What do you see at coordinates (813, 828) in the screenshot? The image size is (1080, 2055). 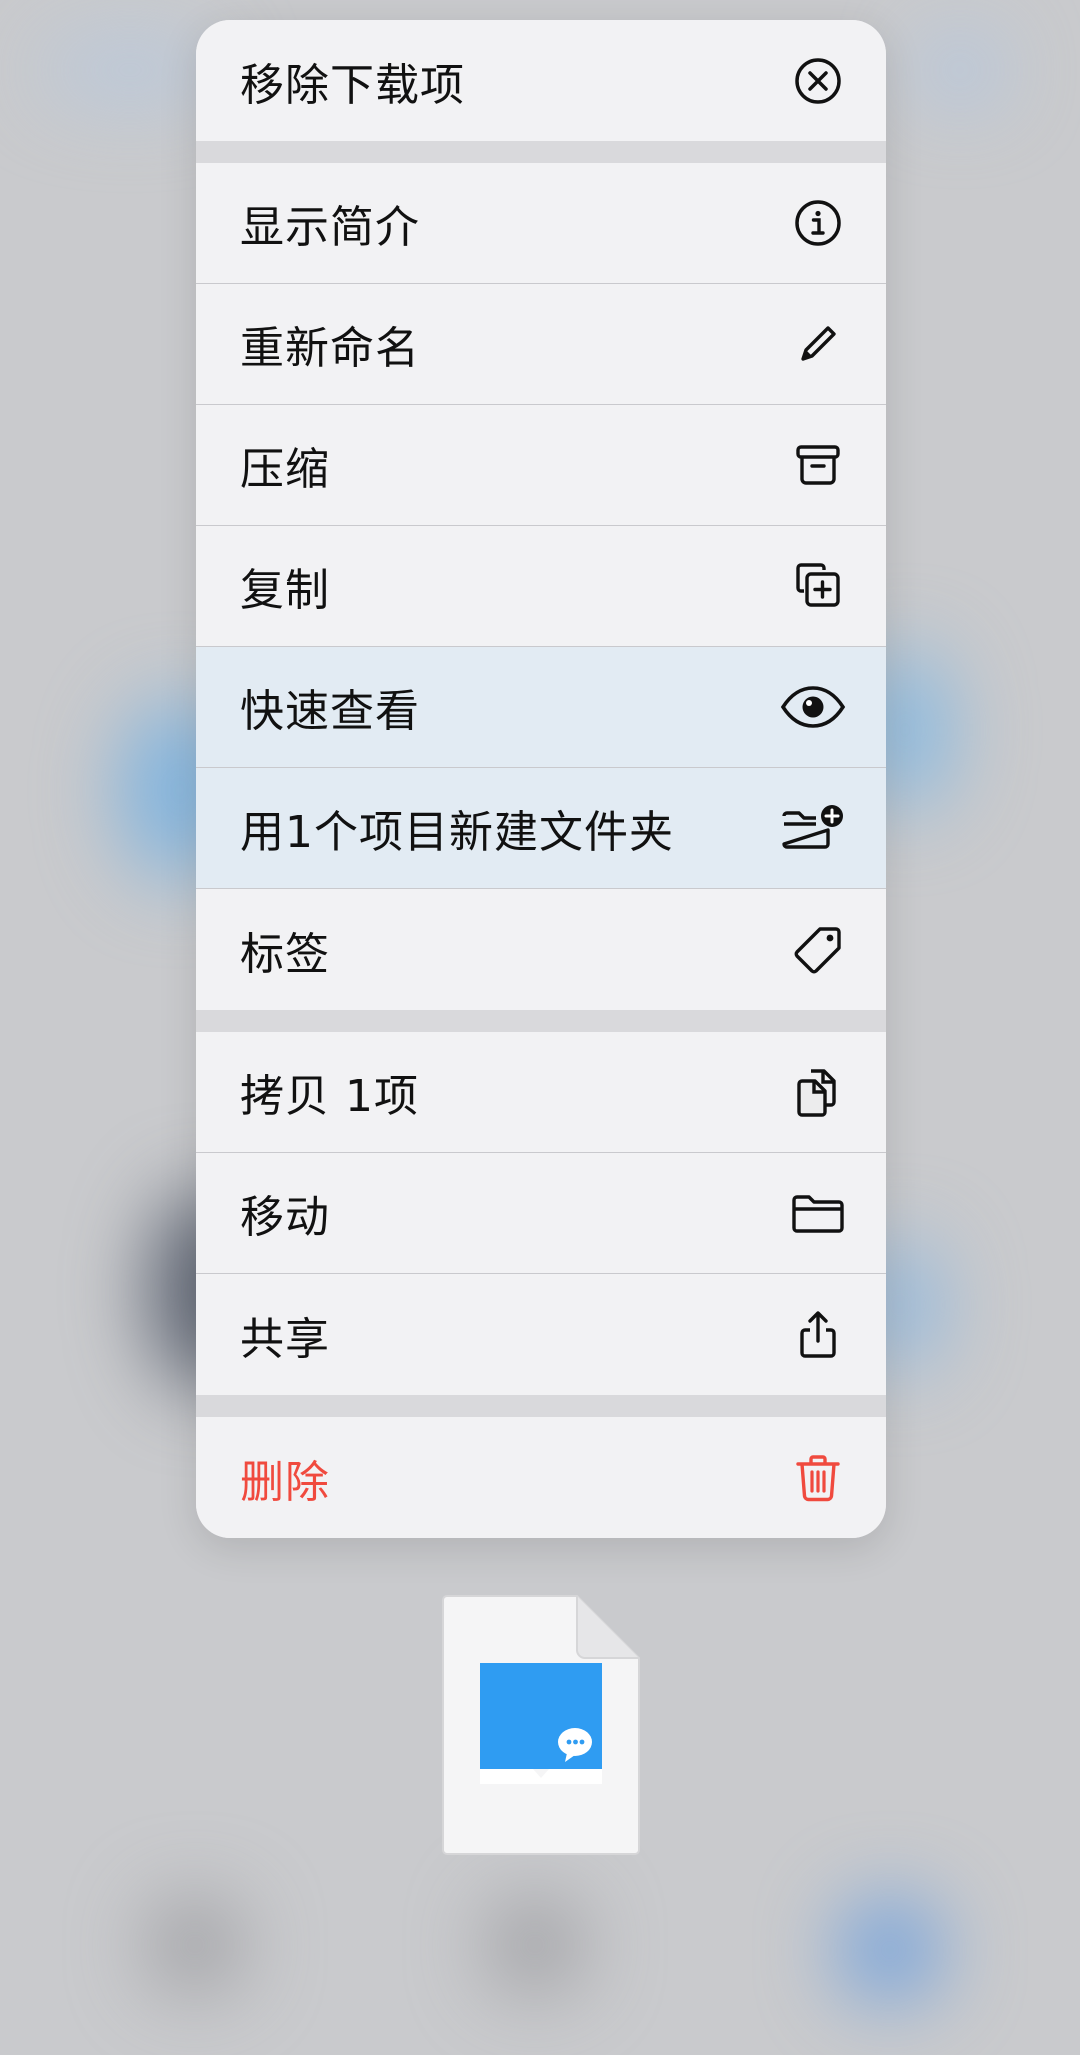 I see `folder-badge-plus-icon` at bounding box center [813, 828].